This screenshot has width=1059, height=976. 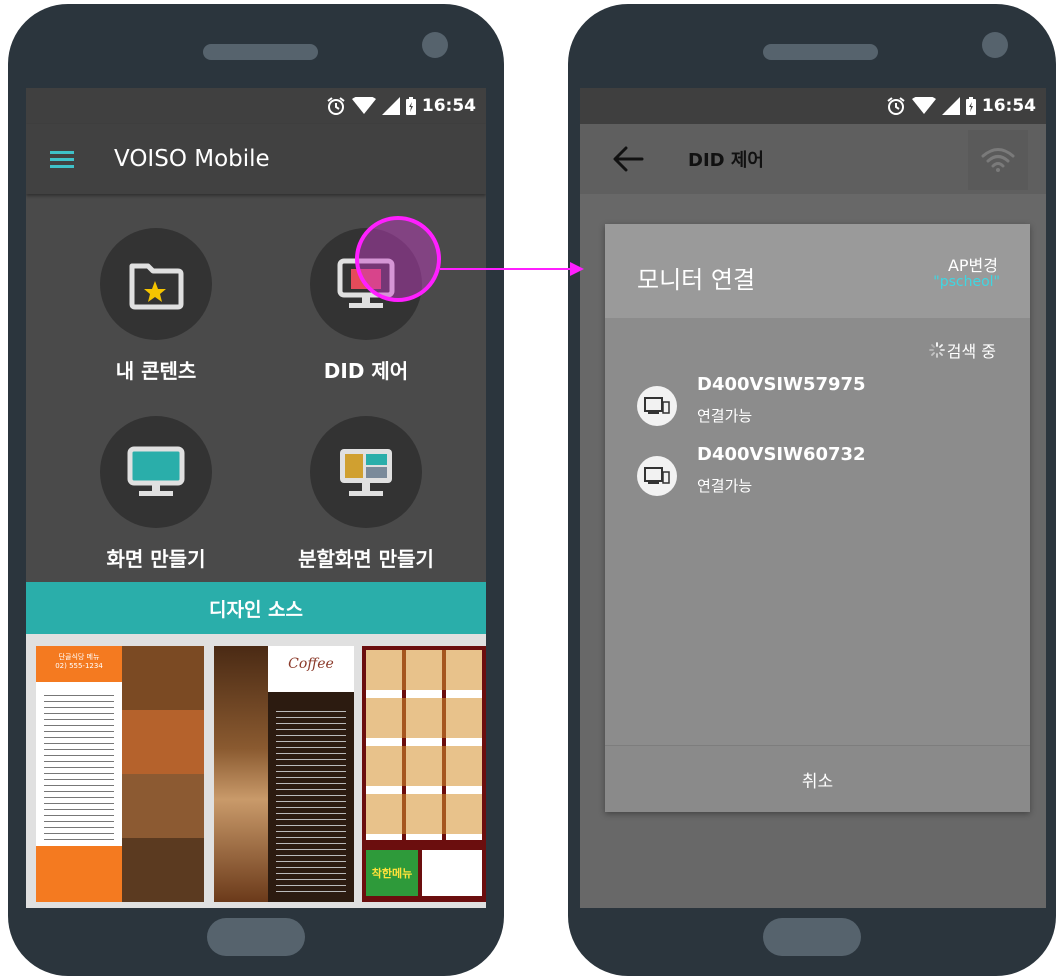 What do you see at coordinates (751, 400) in the screenshot?
I see `device-item: D400VSIW57975 연결가능` at bounding box center [751, 400].